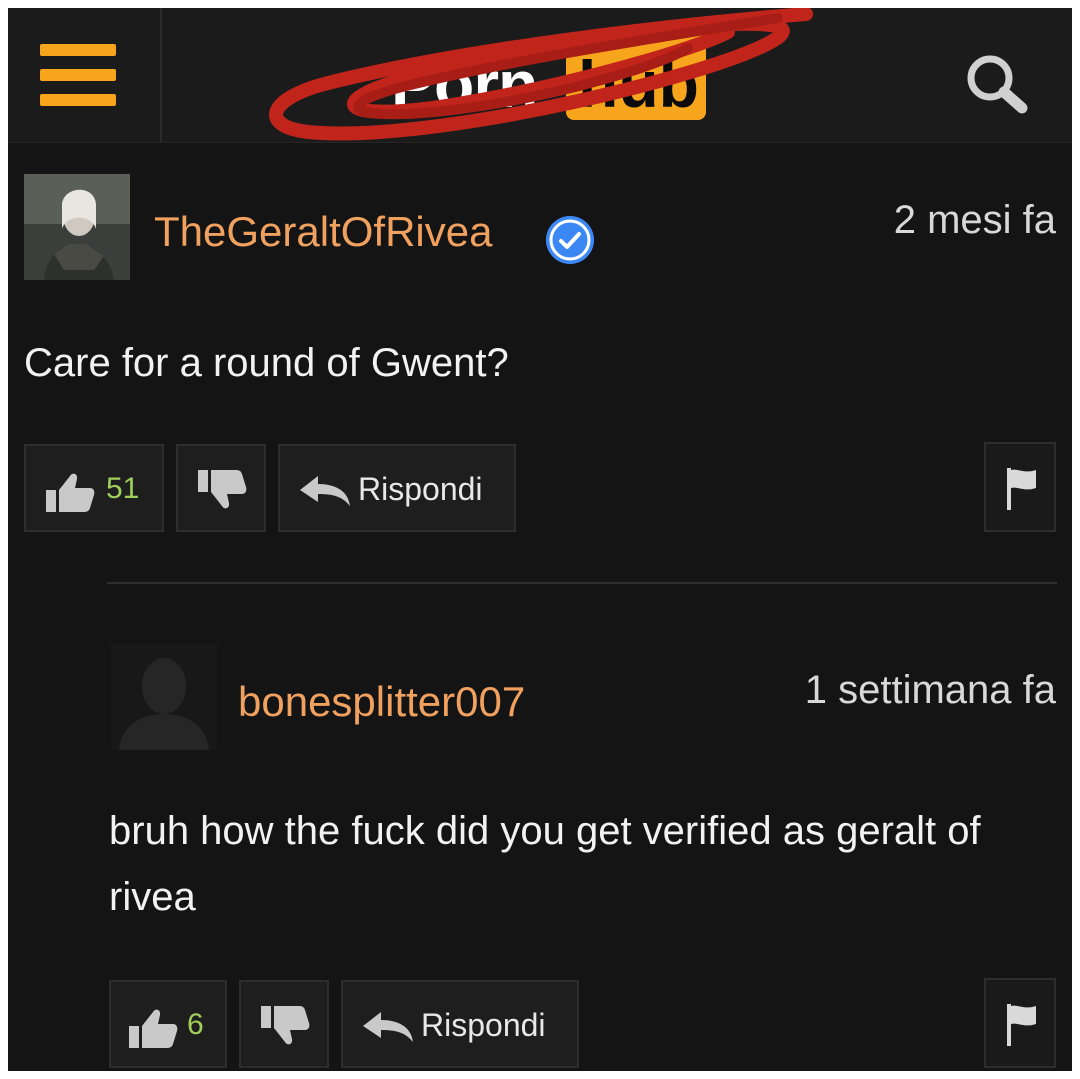  I want to click on comment-timestamp: 2 mesi fa, so click(974, 220).